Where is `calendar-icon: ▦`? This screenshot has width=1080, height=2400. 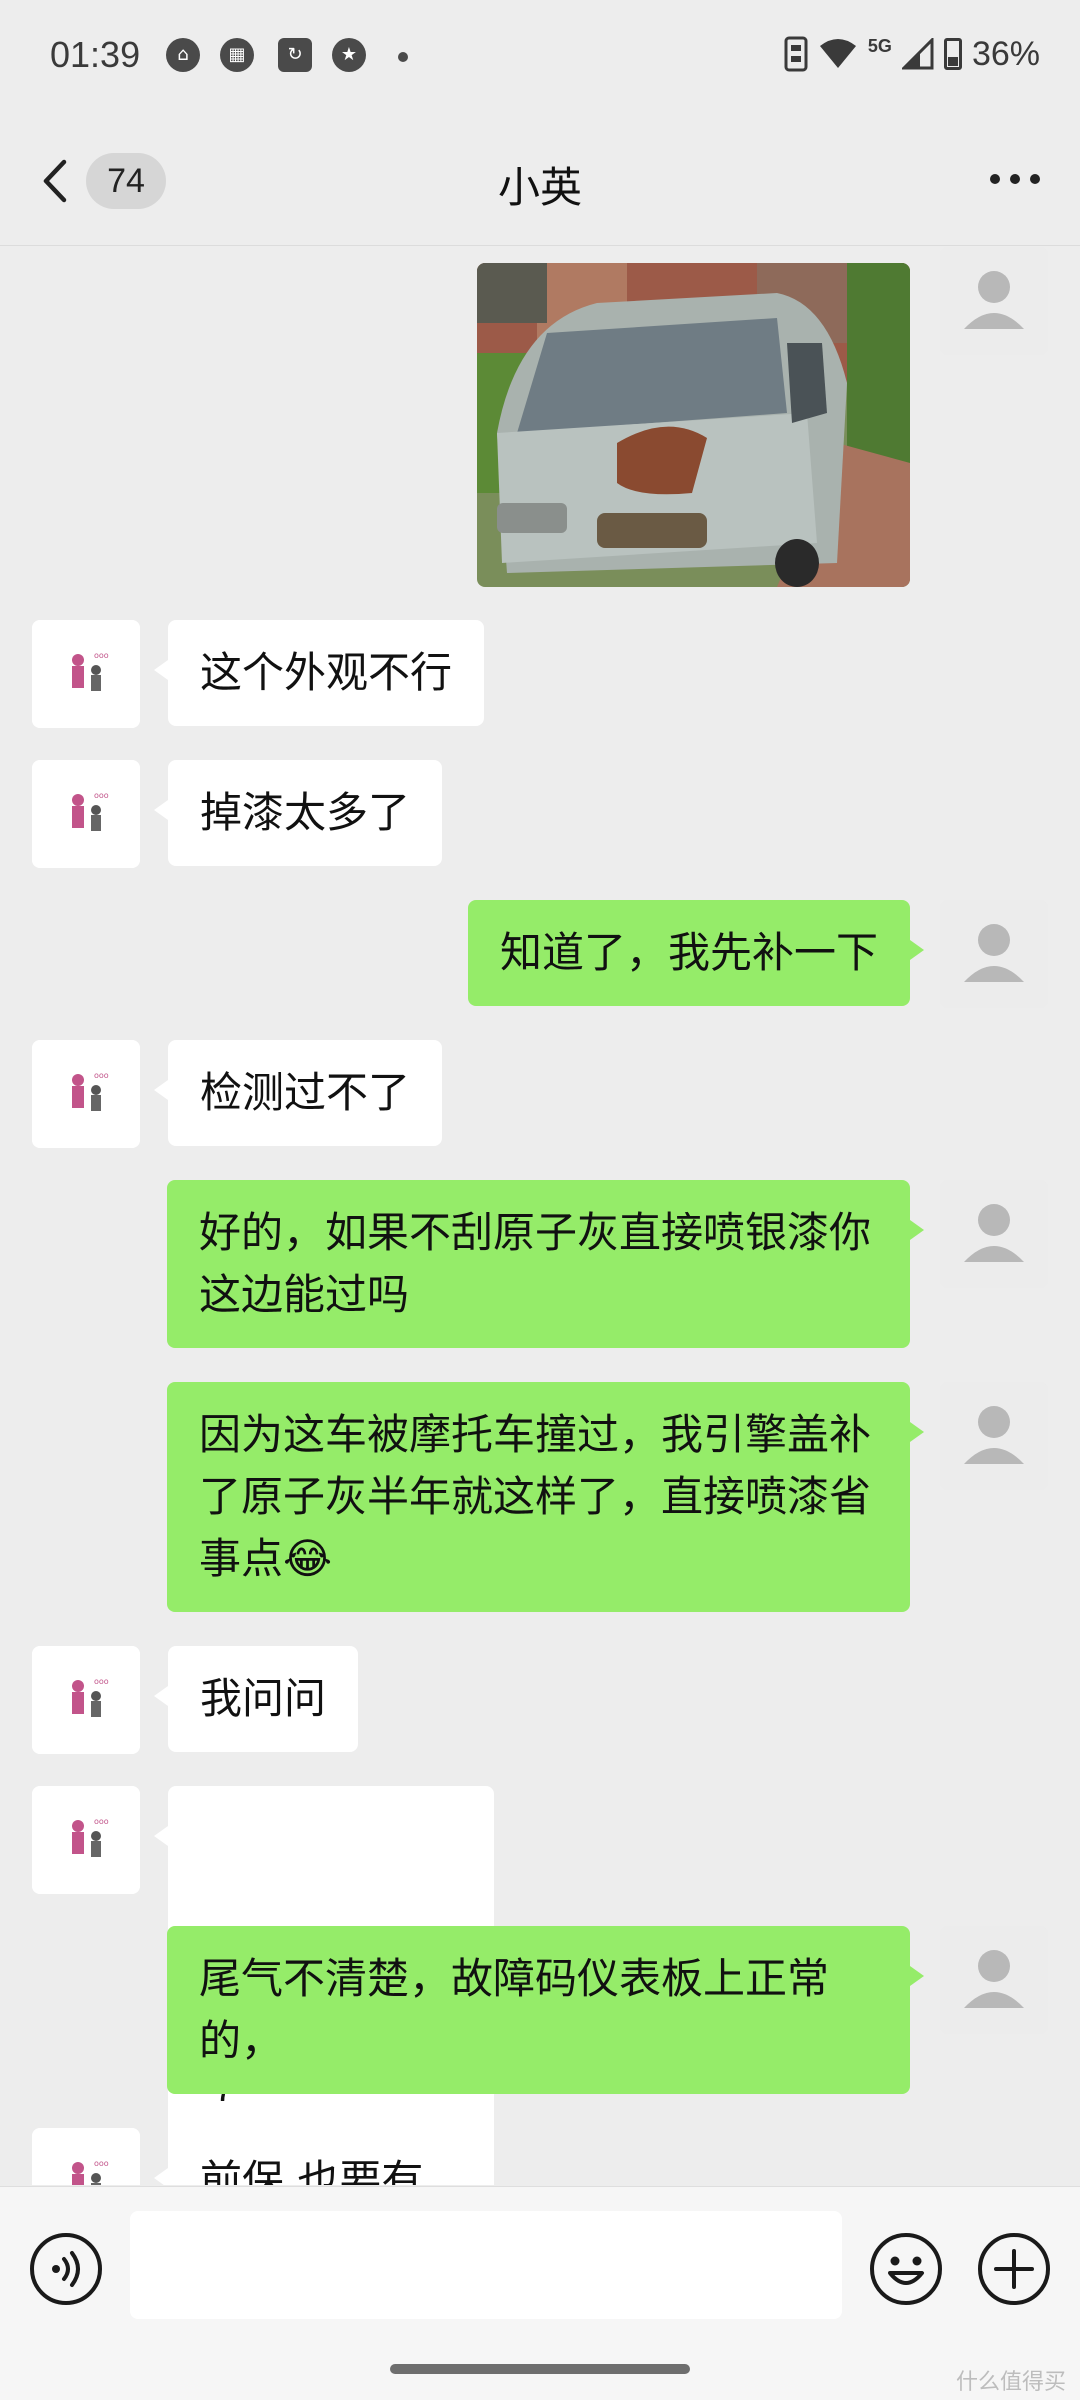 calendar-icon: ▦ is located at coordinates (237, 55).